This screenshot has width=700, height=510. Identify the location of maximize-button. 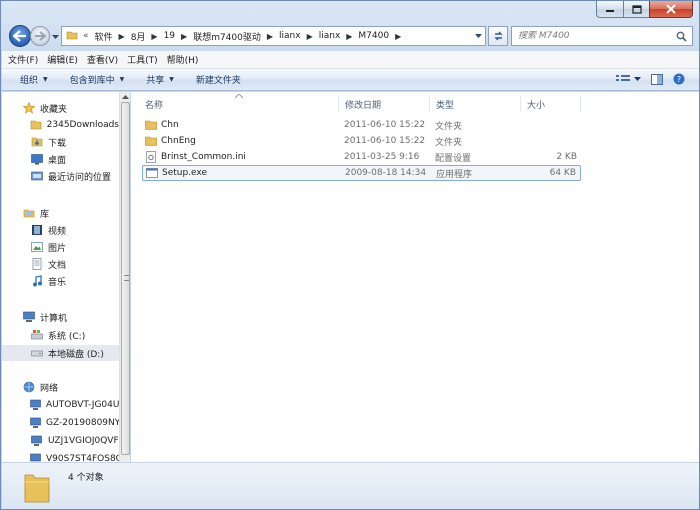
(636, 9).